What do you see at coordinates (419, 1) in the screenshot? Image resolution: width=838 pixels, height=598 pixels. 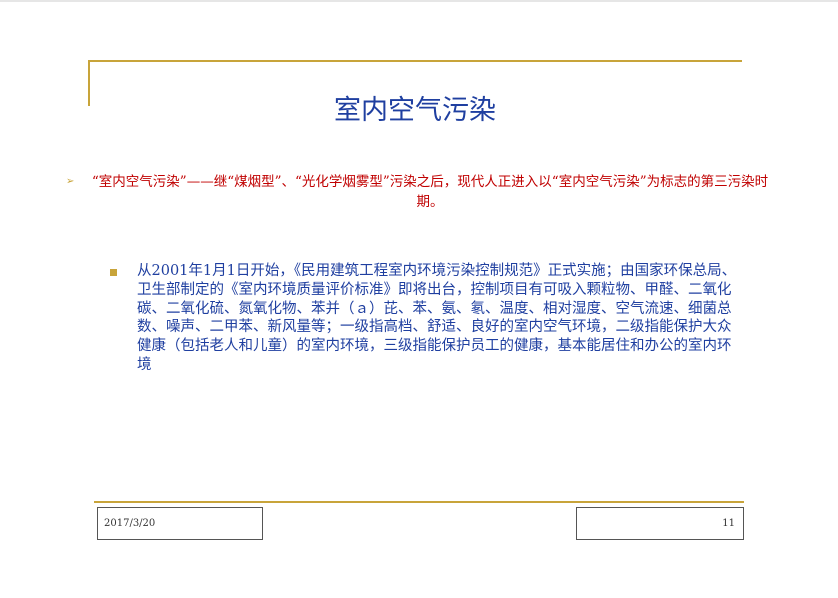 I see `top-border` at bounding box center [419, 1].